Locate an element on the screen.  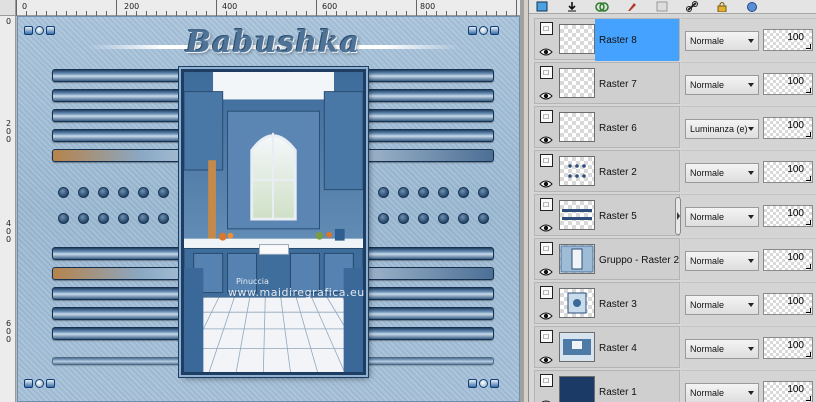
layer-item: □ Raster 1 is located at coordinates (607, 386).